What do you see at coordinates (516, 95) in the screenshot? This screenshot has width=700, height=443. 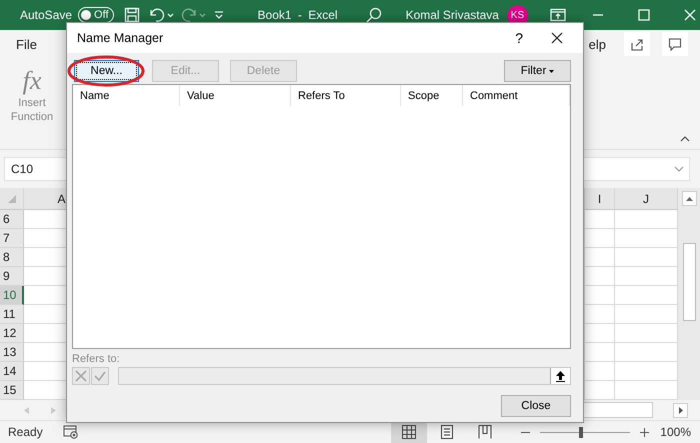 I see `column-header: Comment` at bounding box center [516, 95].